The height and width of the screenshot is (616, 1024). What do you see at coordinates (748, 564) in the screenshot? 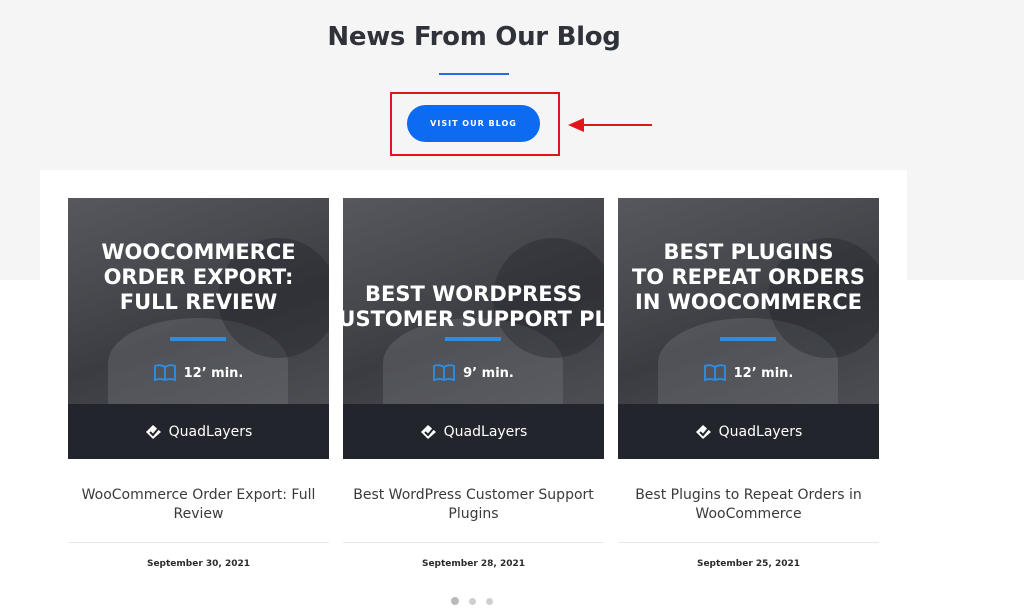
I see `post-date: September 25, 2021` at bounding box center [748, 564].